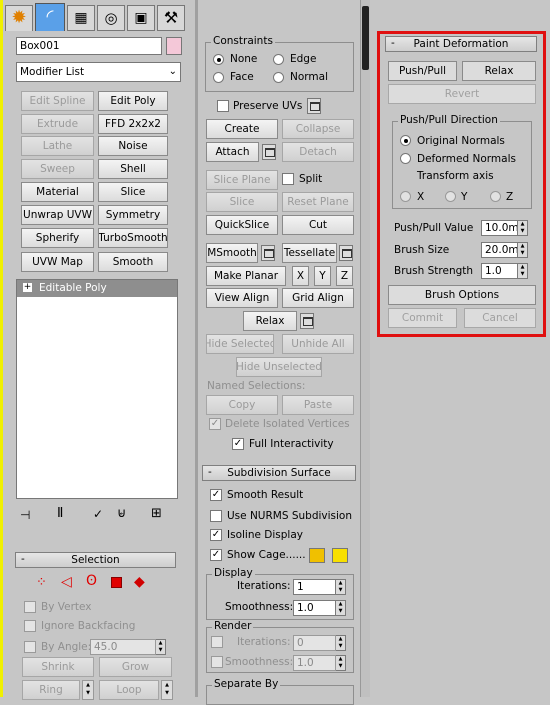 The image size is (550, 705). What do you see at coordinates (405, 158) in the screenshot?
I see `deformed-normals-radio` at bounding box center [405, 158].